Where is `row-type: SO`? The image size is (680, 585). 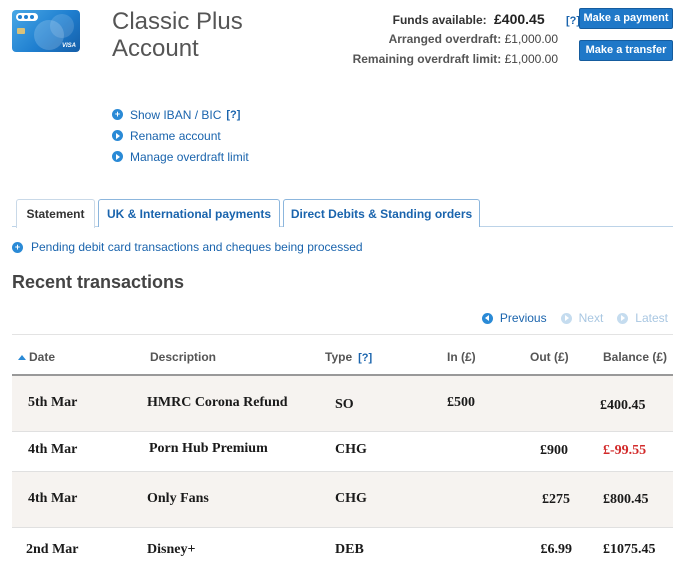
row-type: SO is located at coordinates (344, 404).